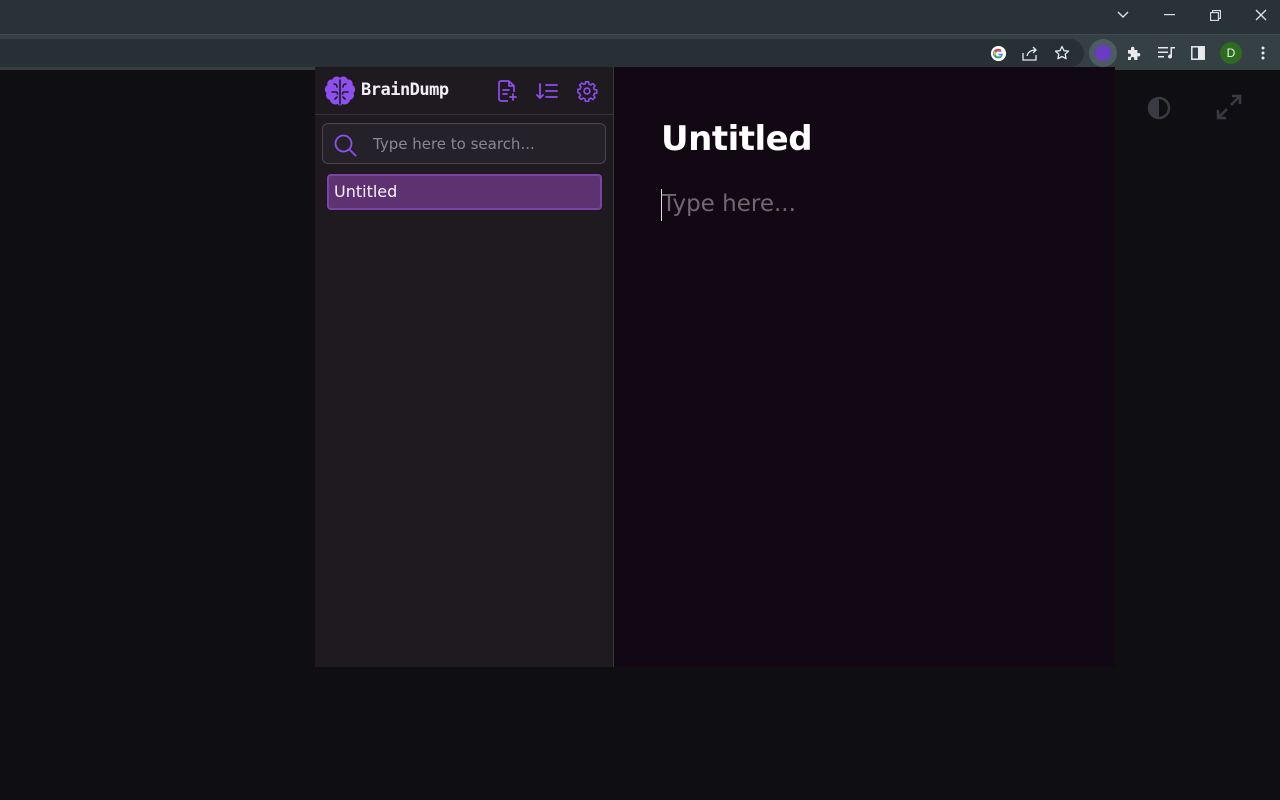 The image size is (1280, 800). What do you see at coordinates (542, 53) in the screenshot?
I see `address-bar` at bounding box center [542, 53].